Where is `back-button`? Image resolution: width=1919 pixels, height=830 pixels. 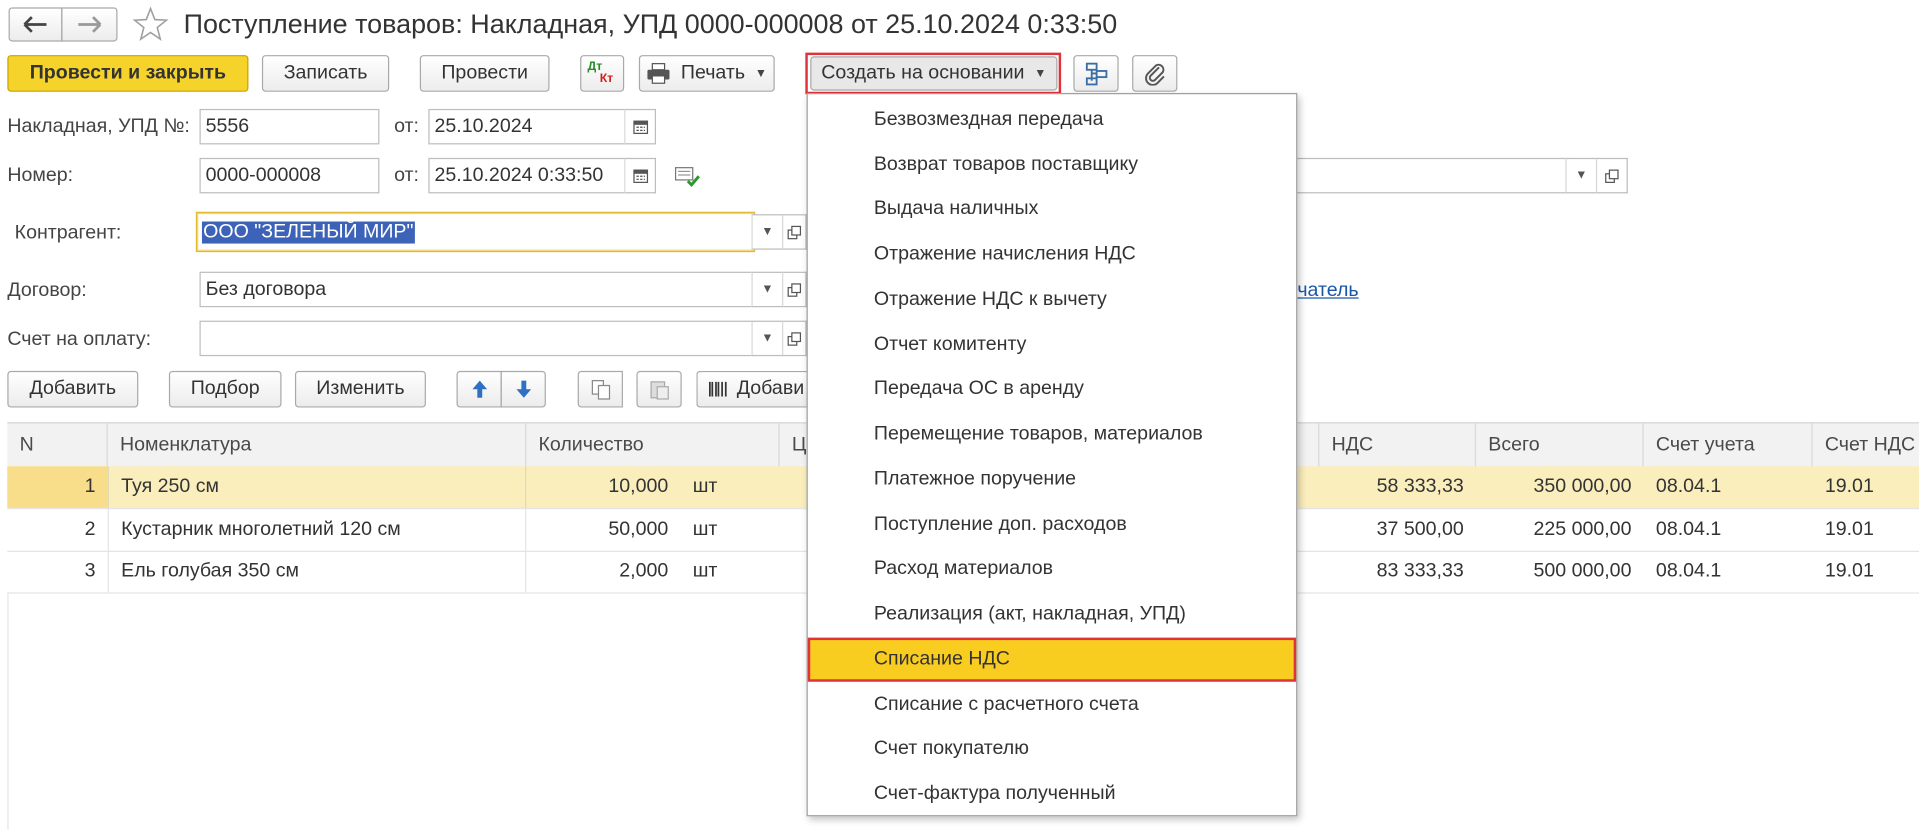 back-button is located at coordinates (35, 24).